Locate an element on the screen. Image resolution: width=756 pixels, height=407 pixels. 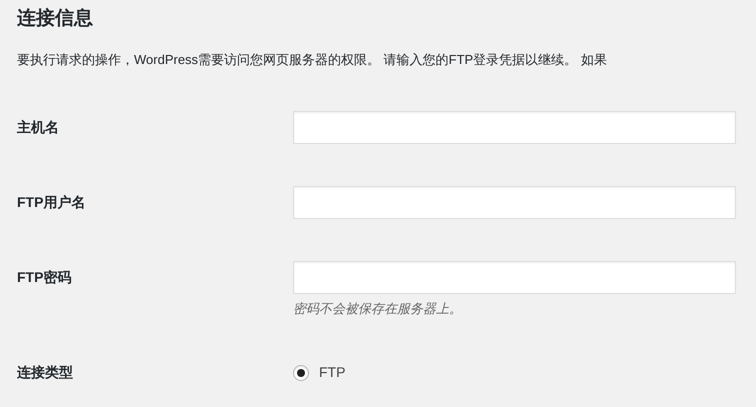
field-label: 连接类型 is located at coordinates (45, 372).